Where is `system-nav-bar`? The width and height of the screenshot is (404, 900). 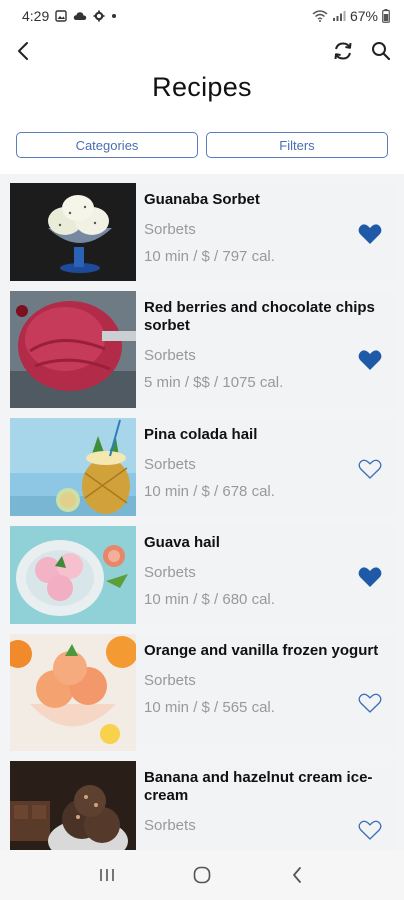 system-nav-bar is located at coordinates (202, 875).